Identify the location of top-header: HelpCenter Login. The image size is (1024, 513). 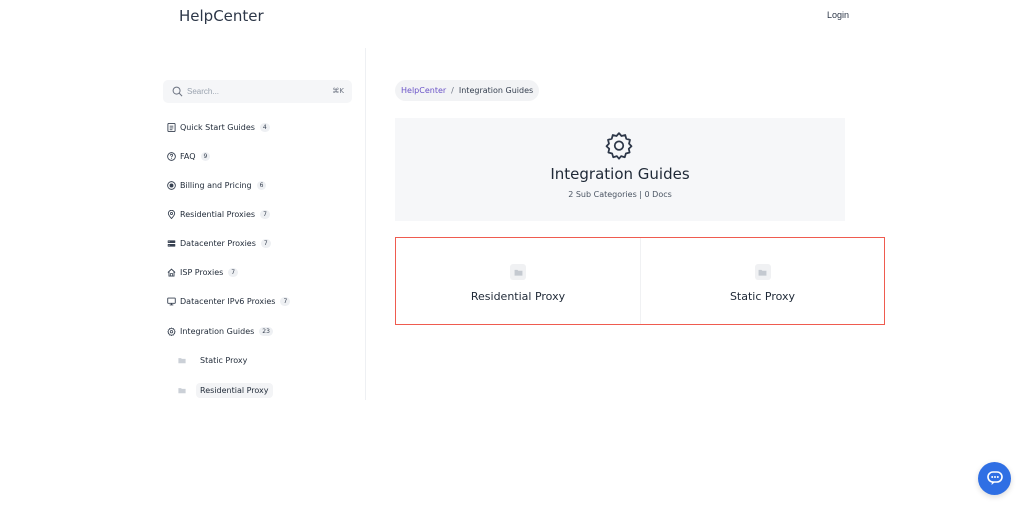
(512, 20).